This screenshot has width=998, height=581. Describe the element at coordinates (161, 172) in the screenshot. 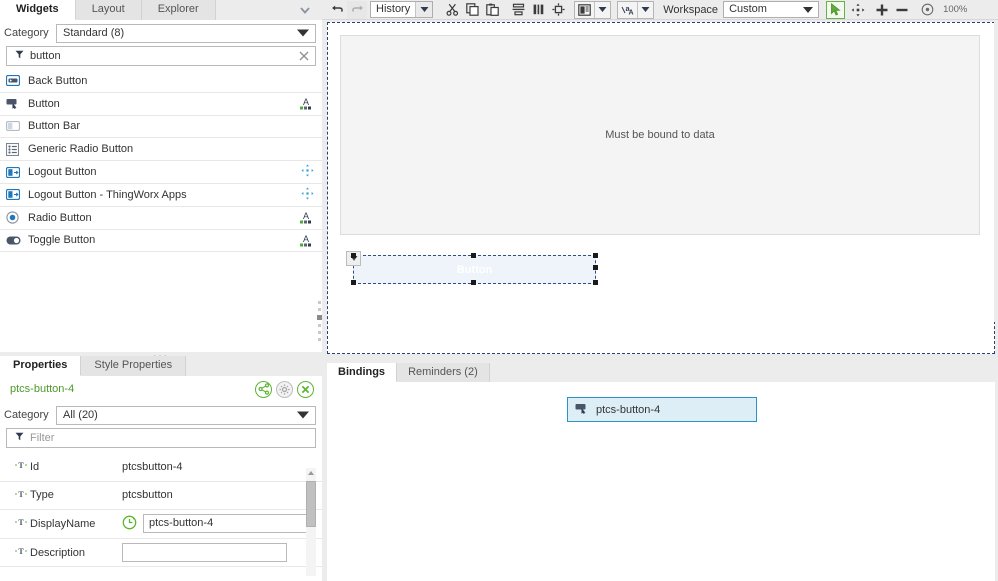

I see `list-item: Logout Button` at that location.